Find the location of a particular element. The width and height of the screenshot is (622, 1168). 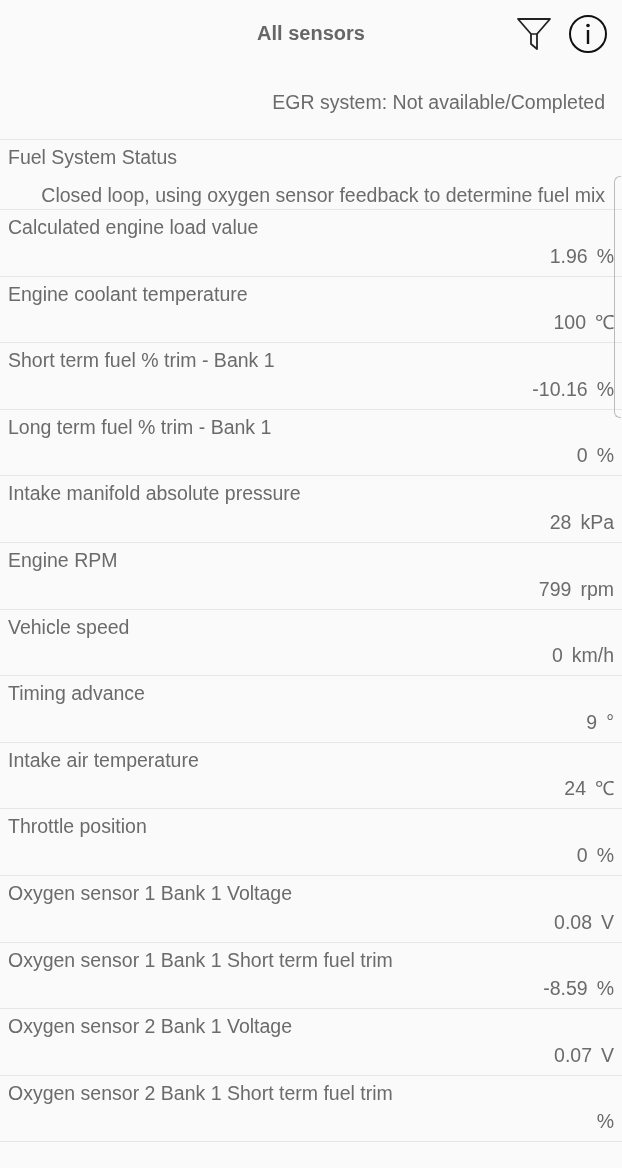

sensor-name: Timing advance is located at coordinates (76, 693).